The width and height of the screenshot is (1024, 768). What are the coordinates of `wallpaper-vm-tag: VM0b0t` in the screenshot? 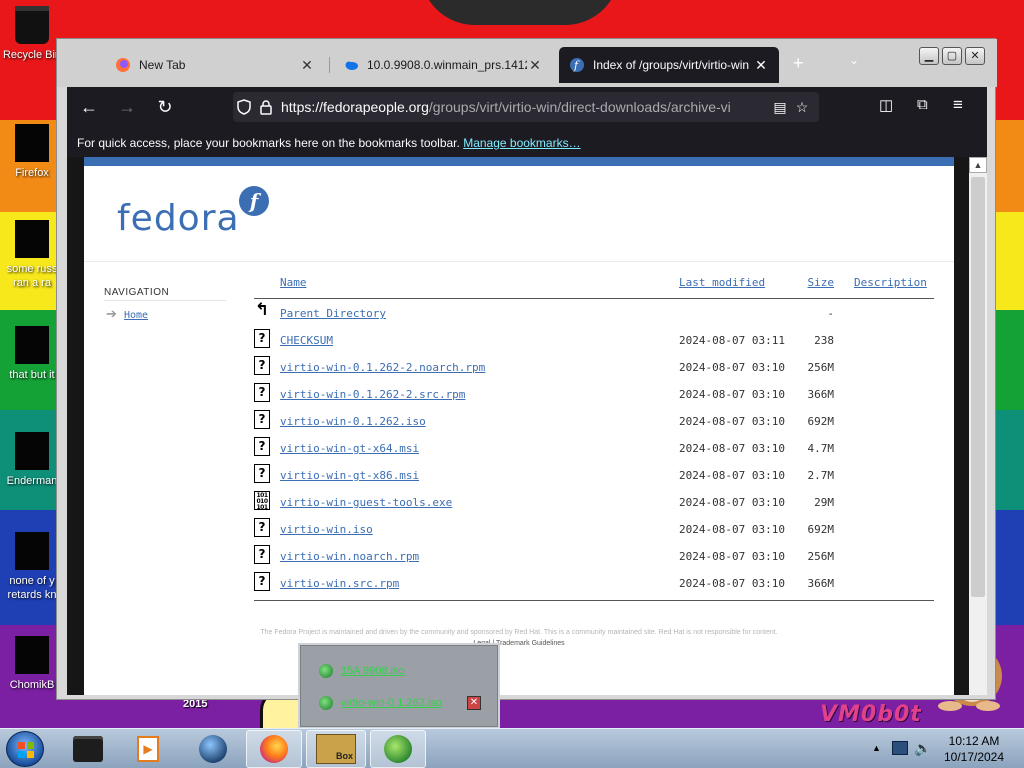 It's located at (871, 714).